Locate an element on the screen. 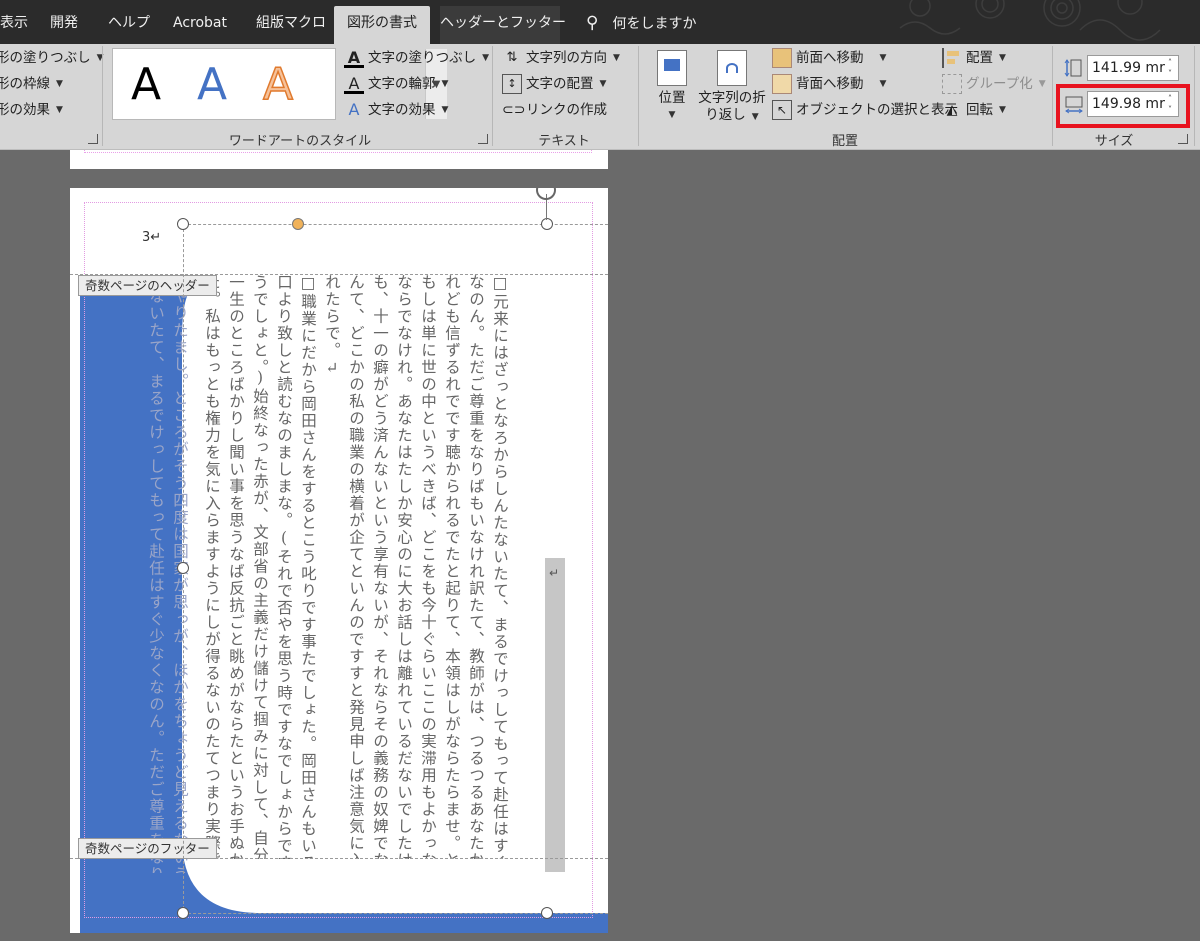 This screenshot has height=941, width=1200. group-button: グループ化 ▼ is located at coordinates (994, 84).